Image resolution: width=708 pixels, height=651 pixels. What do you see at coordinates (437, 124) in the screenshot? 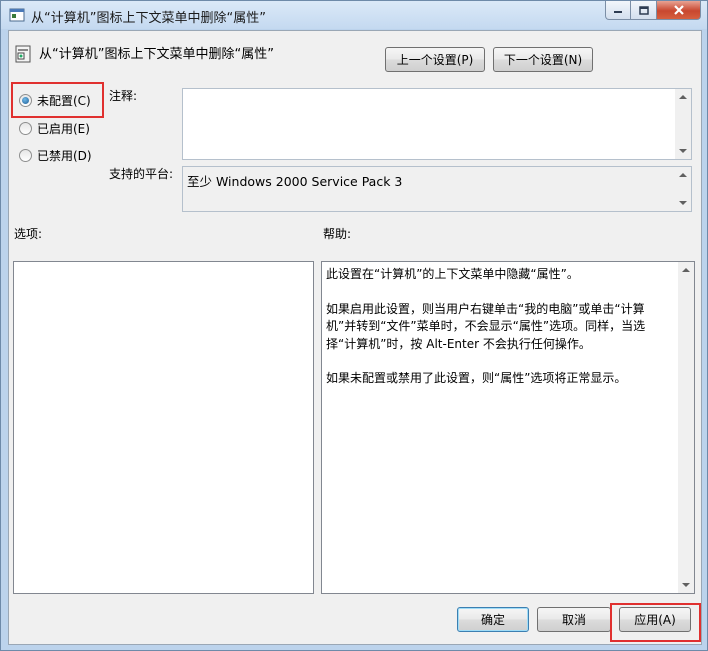
I see `comment-textarea` at bounding box center [437, 124].